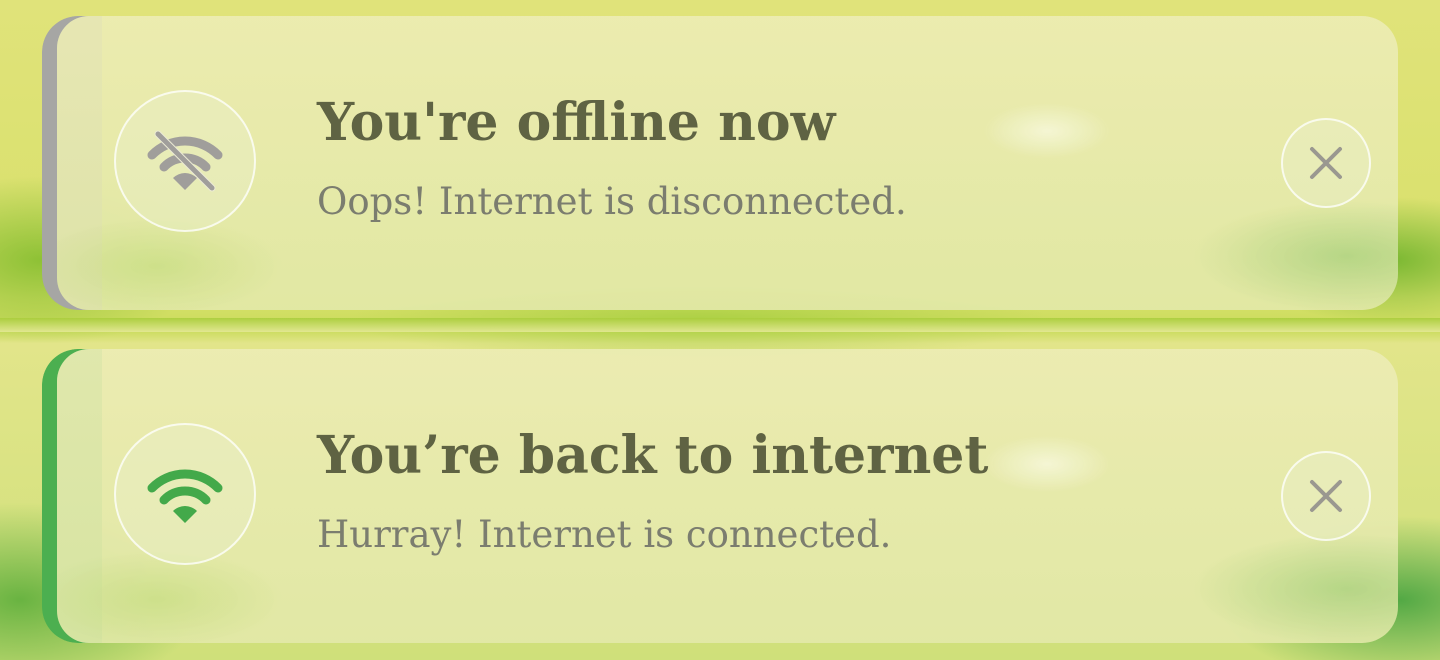 The height and width of the screenshot is (660, 1440). Describe the element at coordinates (612, 201) in the screenshot. I see `toast-message: Oops! Internet is disconnected.` at that location.